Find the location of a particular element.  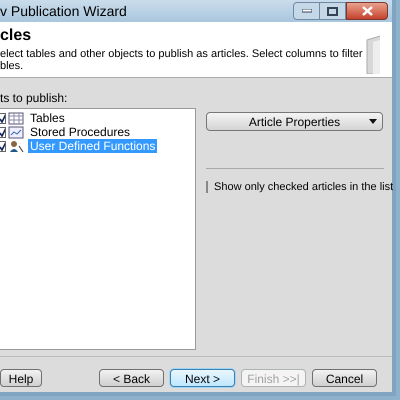

help-button: Help is located at coordinates (21, 378).